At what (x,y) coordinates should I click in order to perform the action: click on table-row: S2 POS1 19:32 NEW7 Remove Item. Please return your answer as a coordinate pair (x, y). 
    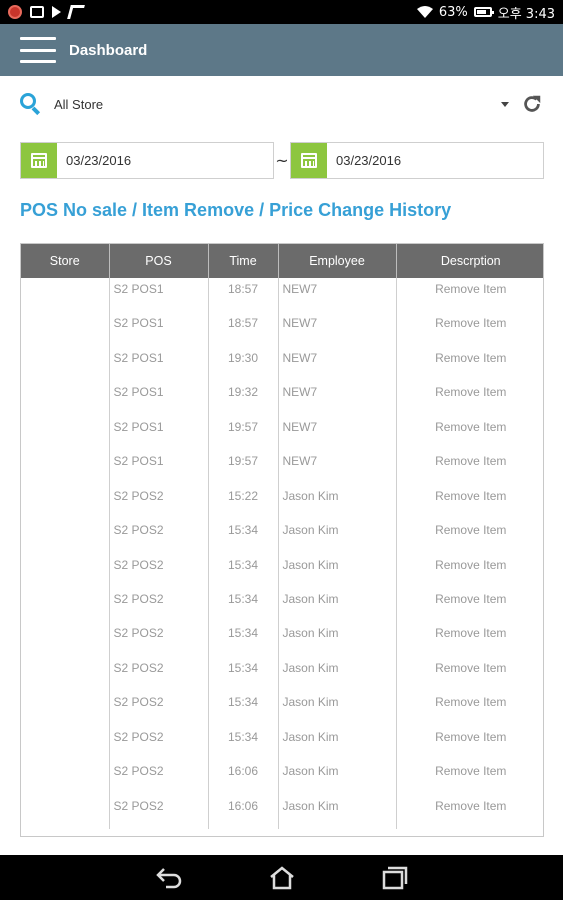
    Looking at the image, I should click on (282, 398).